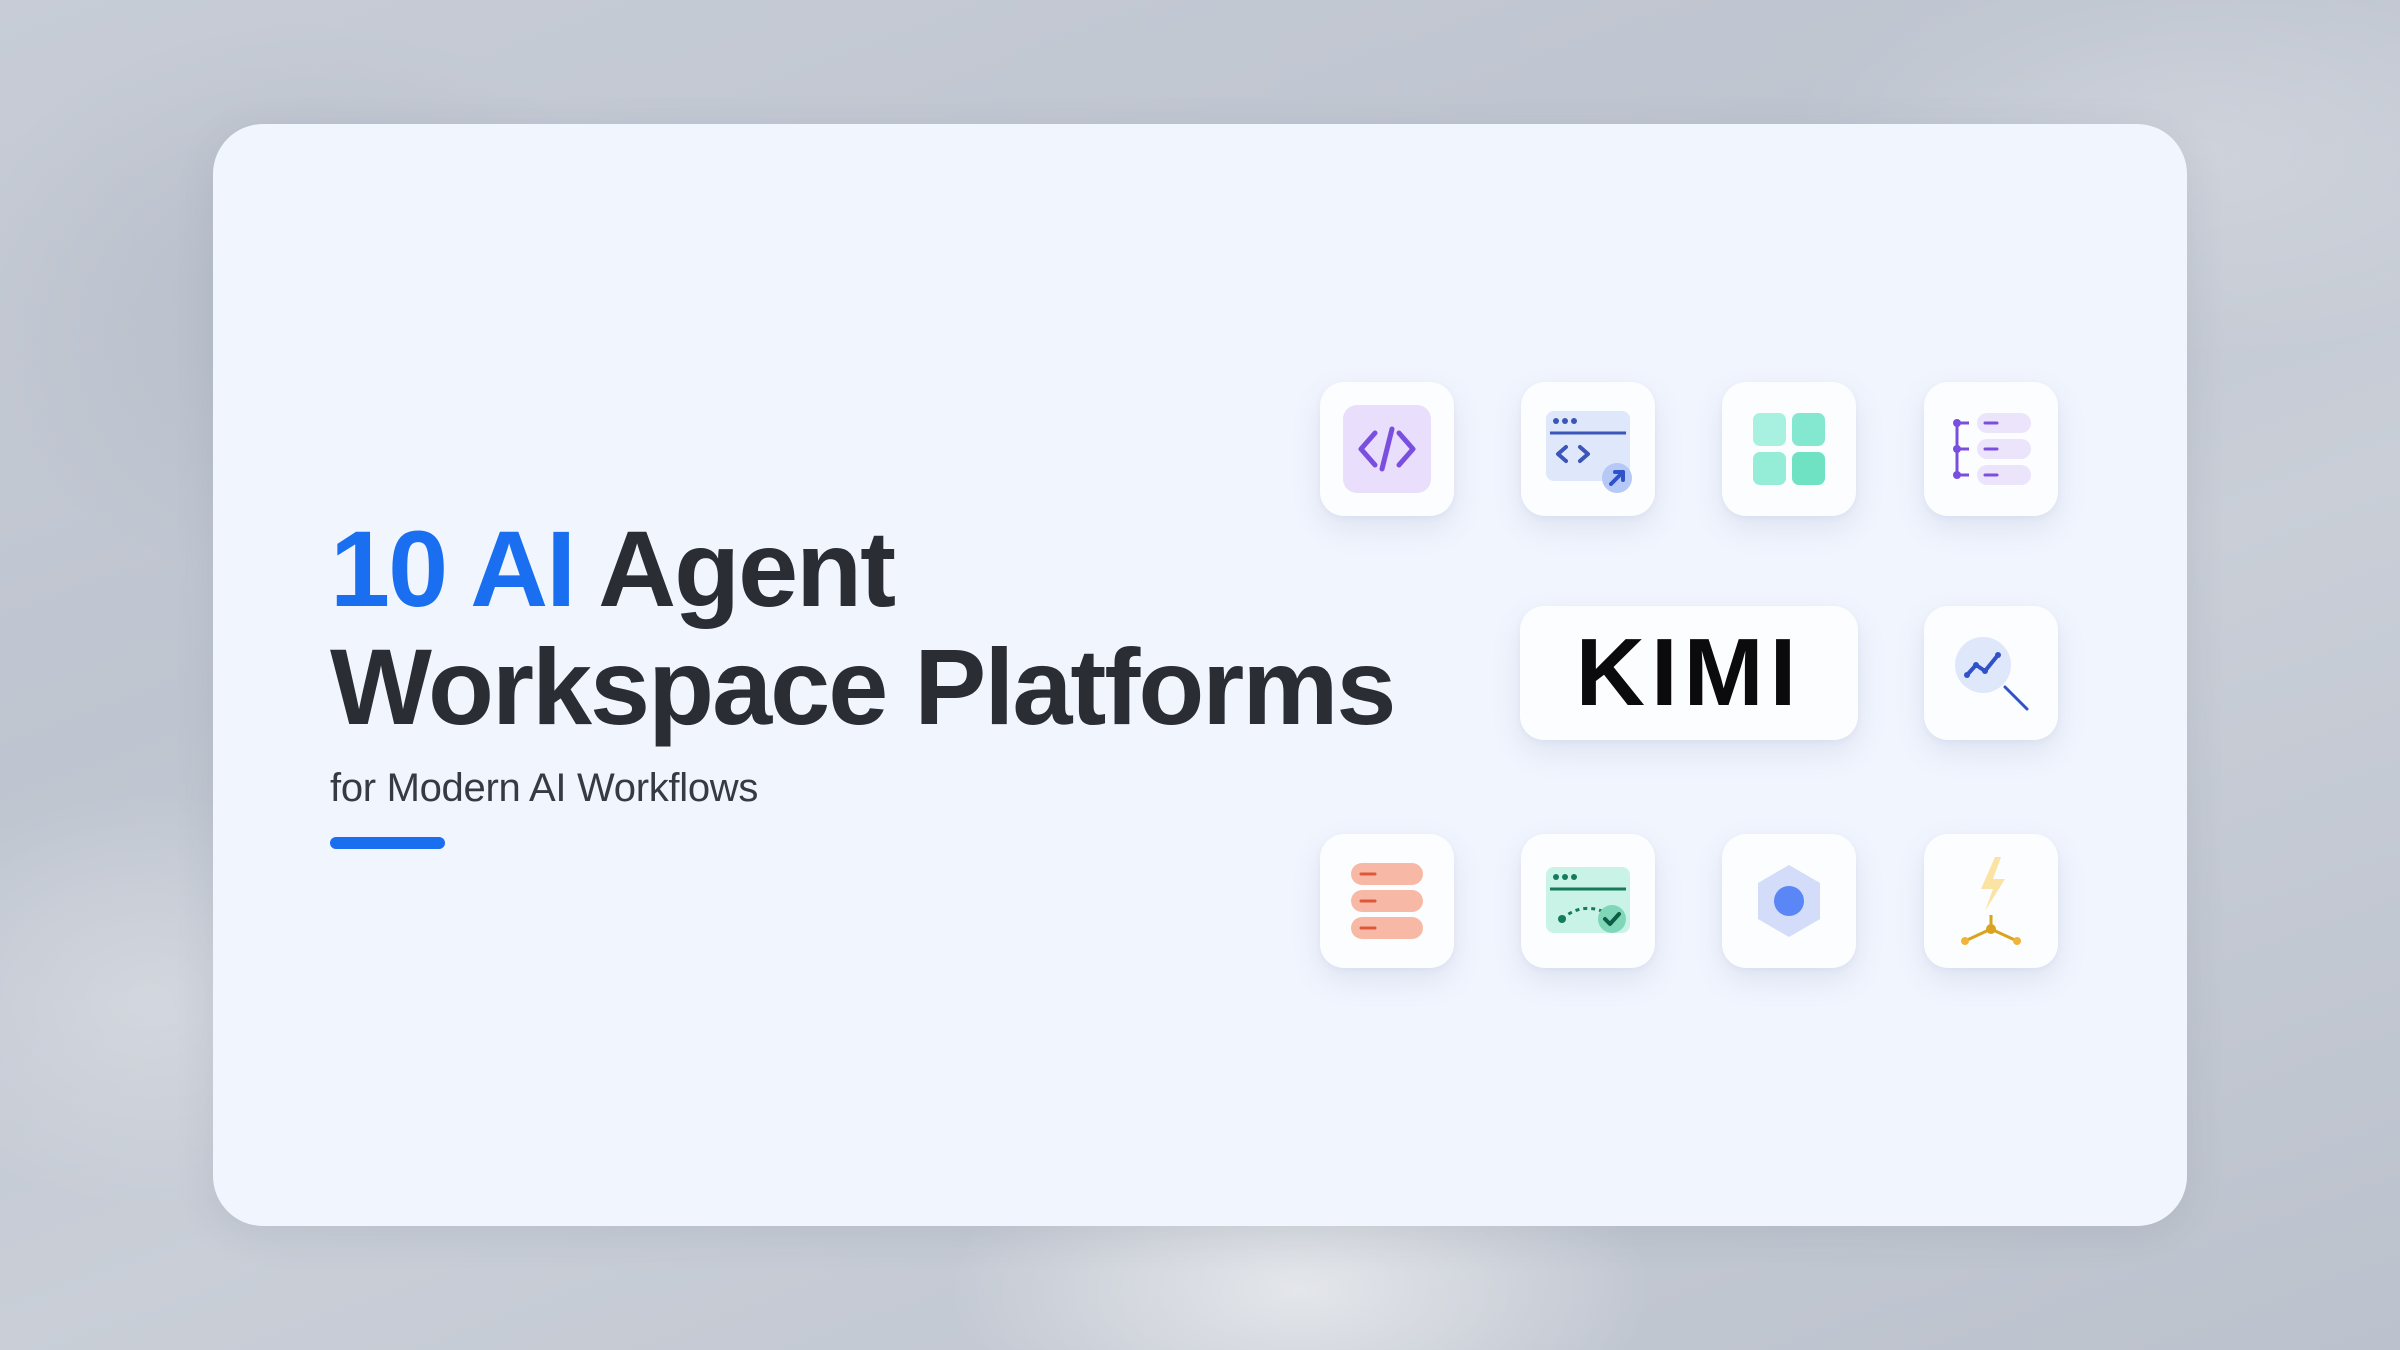 This screenshot has height=1350, width=2400. What do you see at coordinates (863, 686) in the screenshot?
I see `page-title-line-2: Workspace Platforms` at bounding box center [863, 686].